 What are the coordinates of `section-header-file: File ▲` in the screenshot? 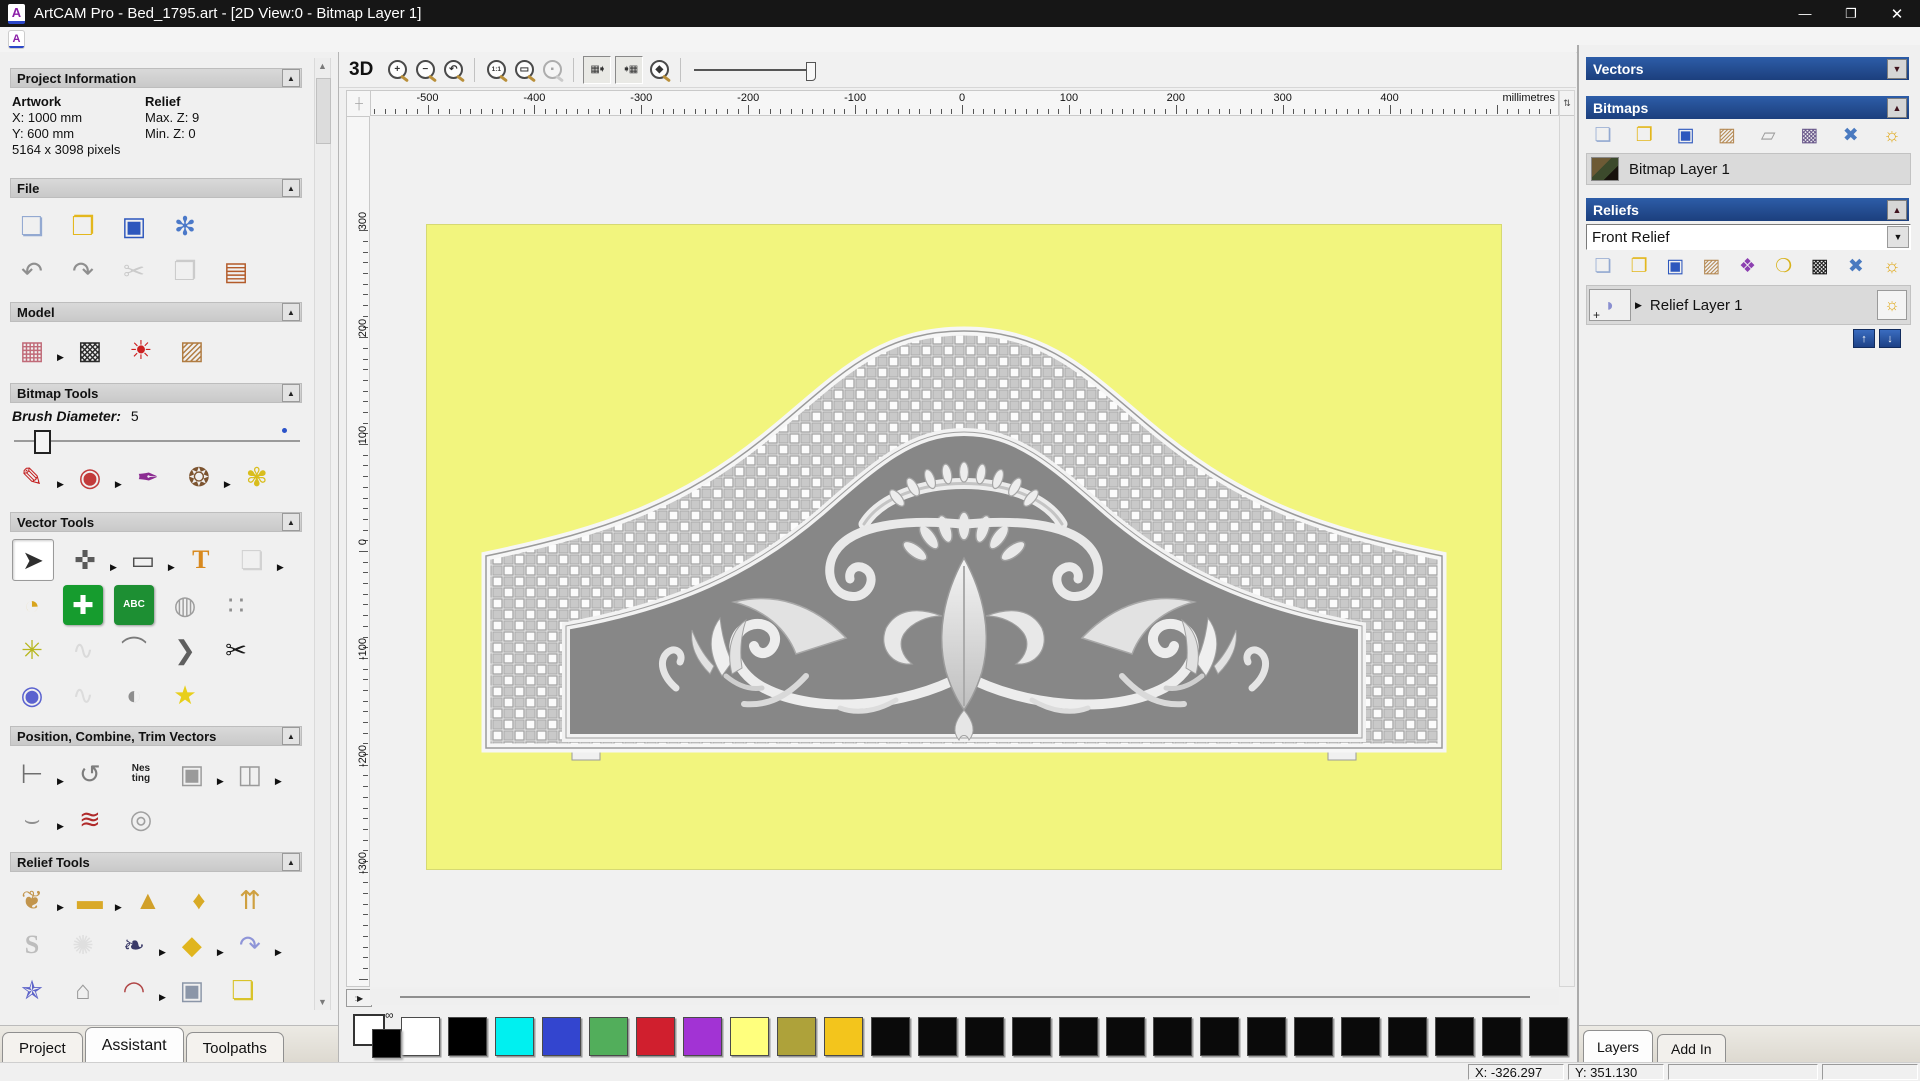 It's located at (156, 188).